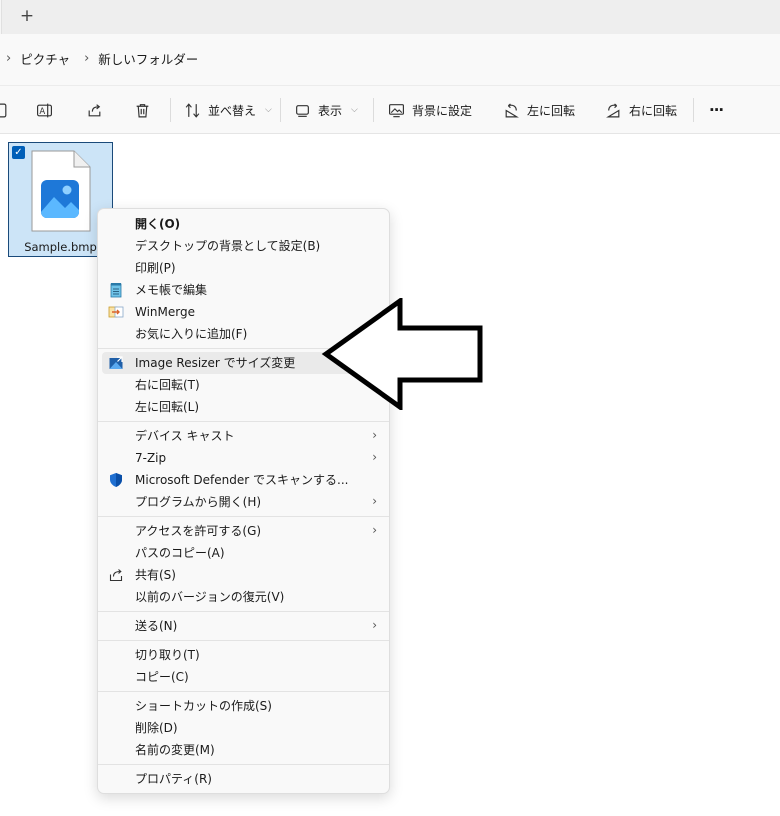 This screenshot has width=780, height=816. I want to click on trash-icon, so click(142, 110).